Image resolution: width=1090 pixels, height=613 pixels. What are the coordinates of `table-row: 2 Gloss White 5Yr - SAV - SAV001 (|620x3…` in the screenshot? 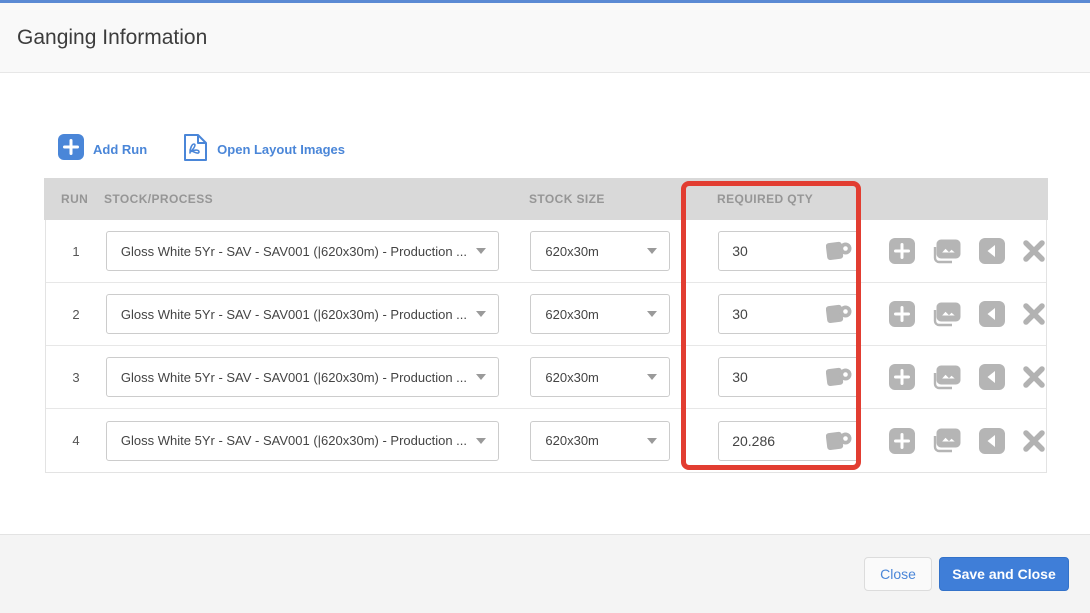 It's located at (546, 314).